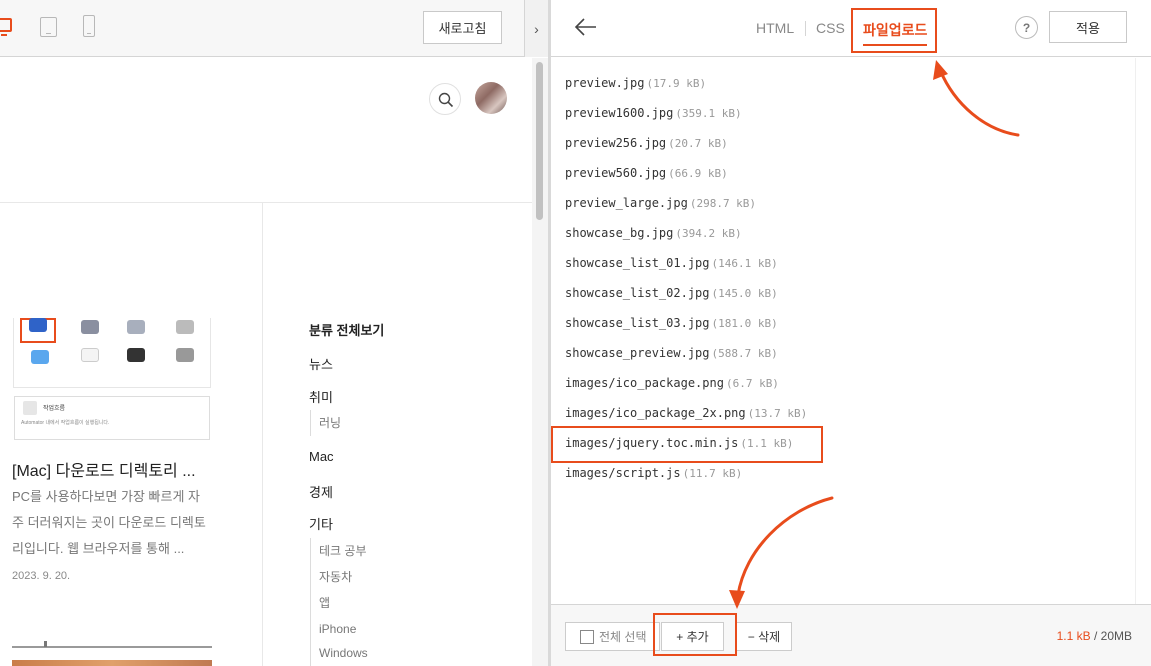  I want to click on chevron-right-icon: ›, so click(536, 28).